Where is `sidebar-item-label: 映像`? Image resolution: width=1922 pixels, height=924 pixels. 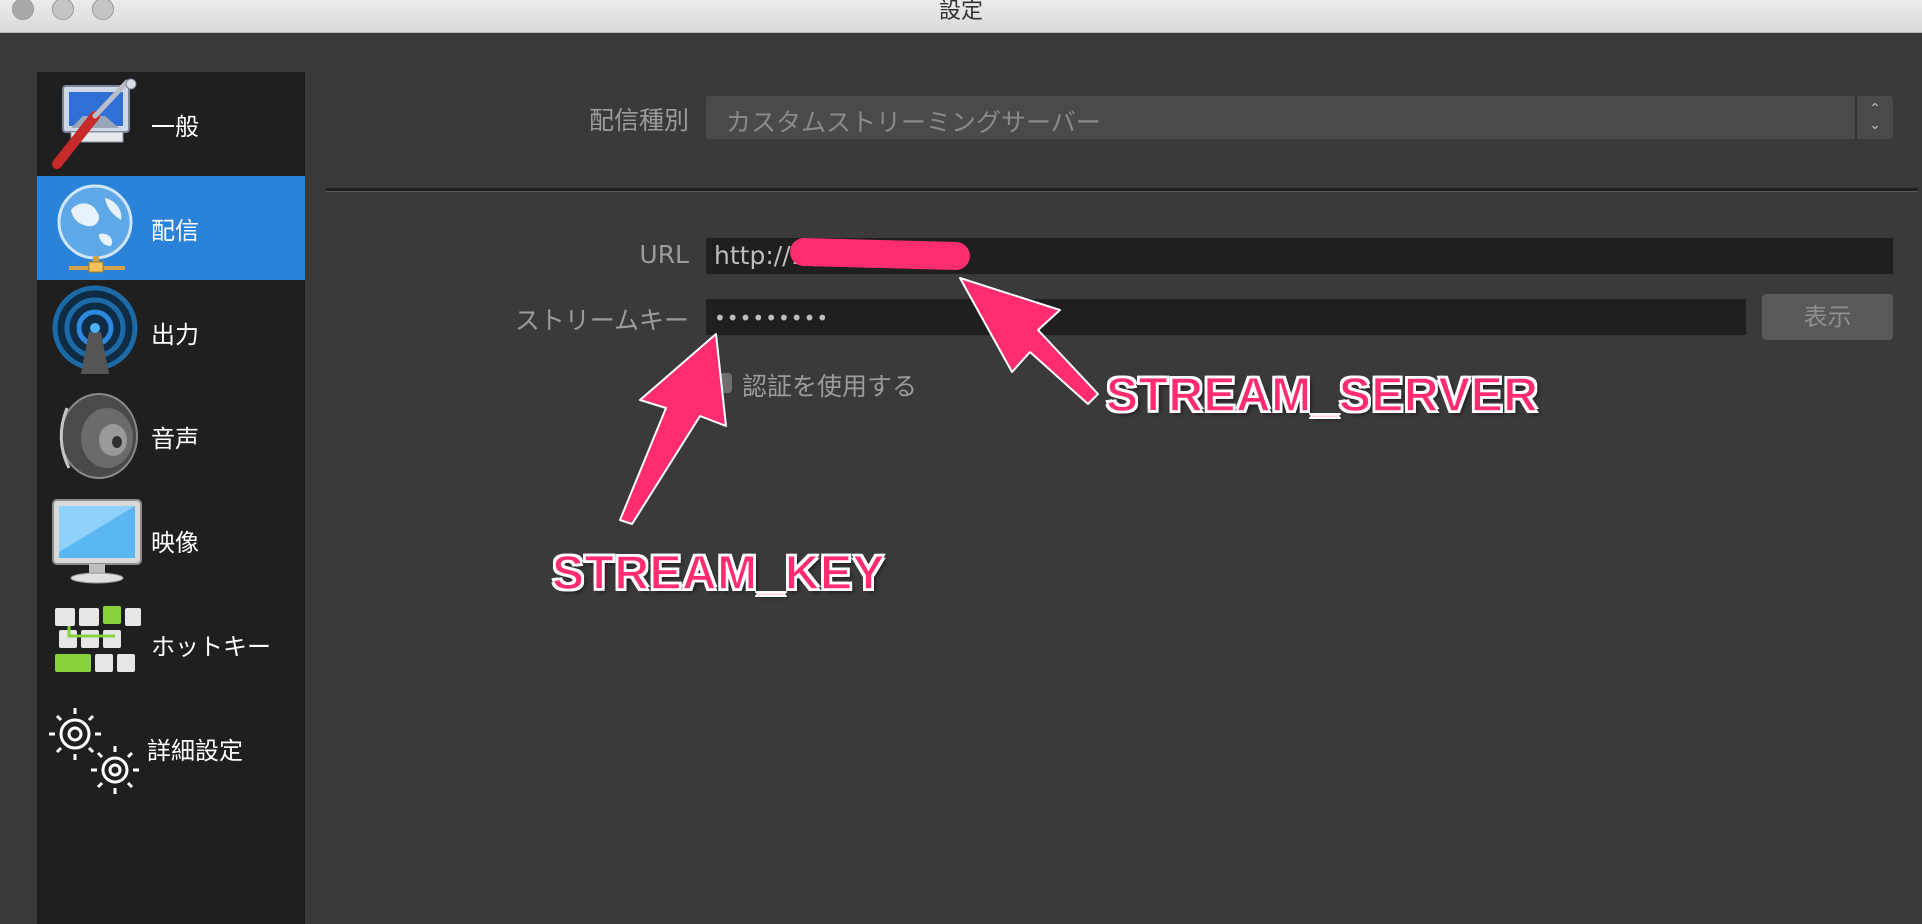
sidebar-item-label: 映像 is located at coordinates (175, 542).